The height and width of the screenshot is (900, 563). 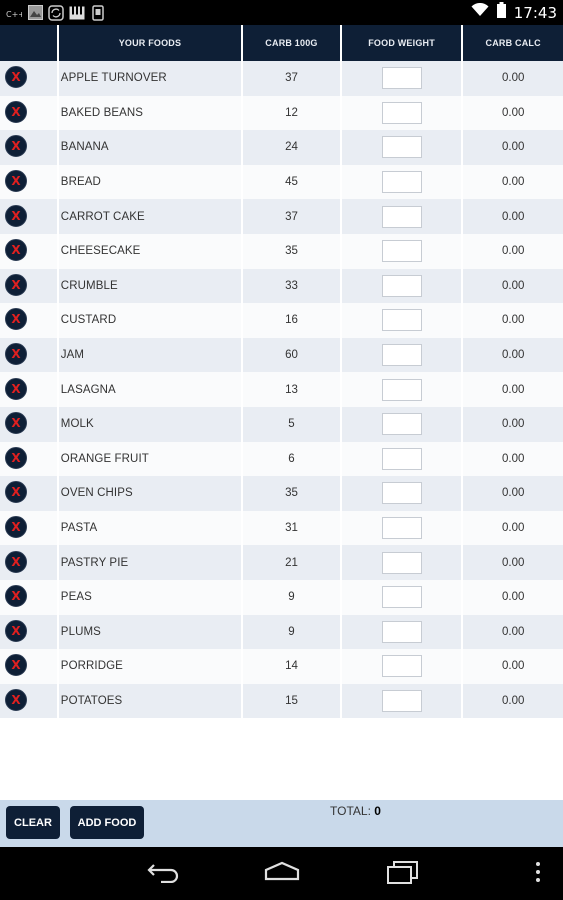 What do you see at coordinates (291, 493) in the screenshot?
I see `carb-per-100g-cell: 35` at bounding box center [291, 493].